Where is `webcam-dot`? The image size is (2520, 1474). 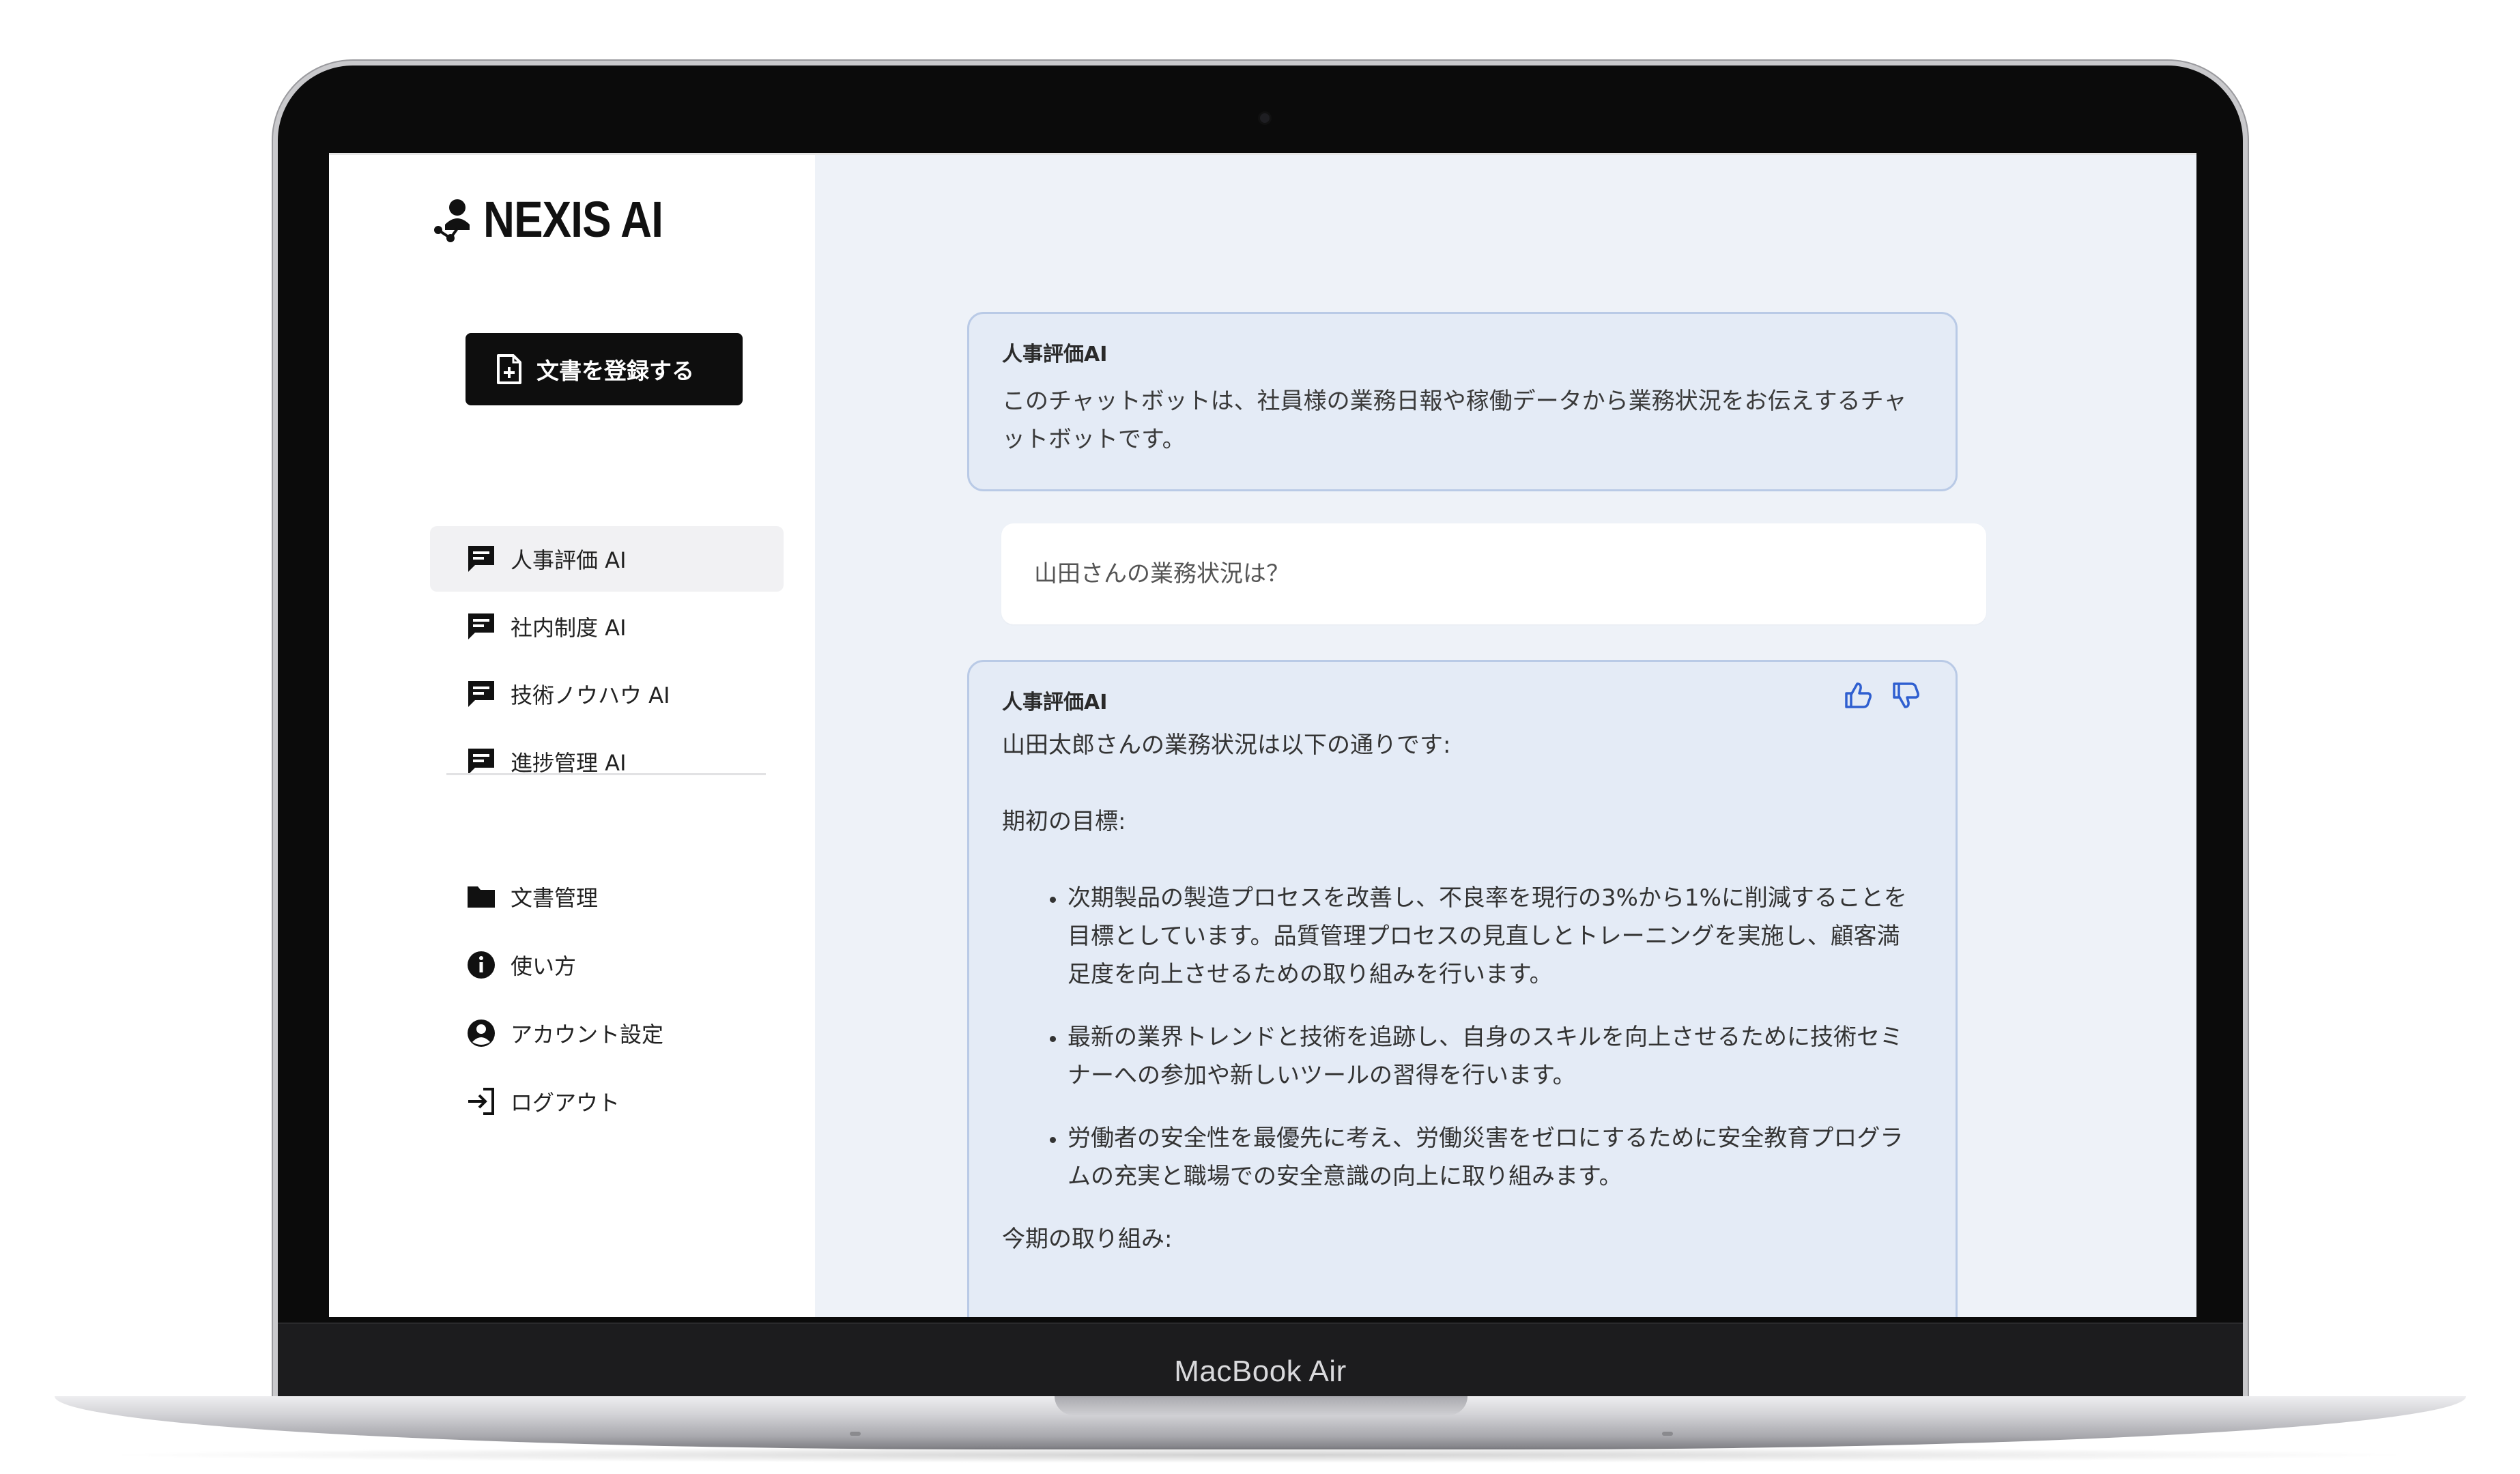 webcam-dot is located at coordinates (1265, 118).